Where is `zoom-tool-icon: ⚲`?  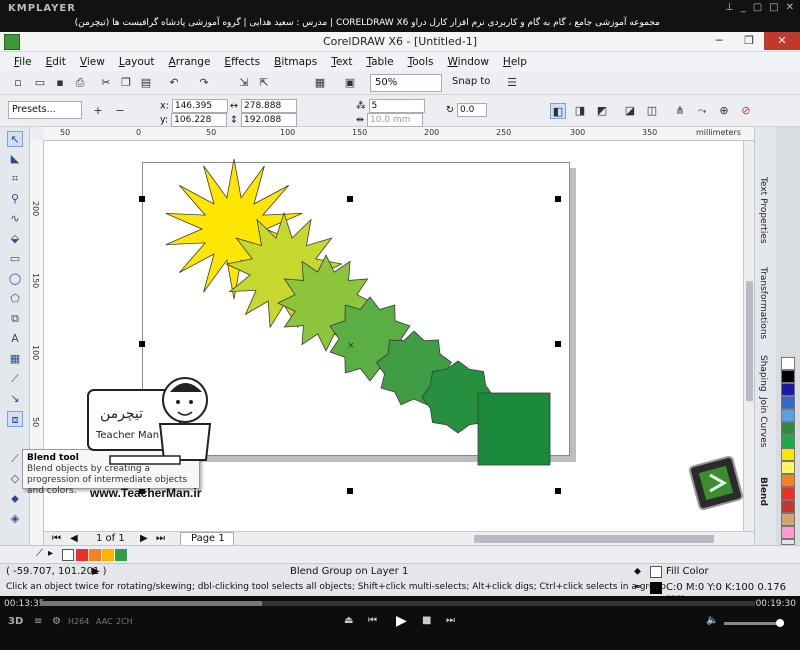
zoom-tool-icon: ⚲ is located at coordinates (15, 199).